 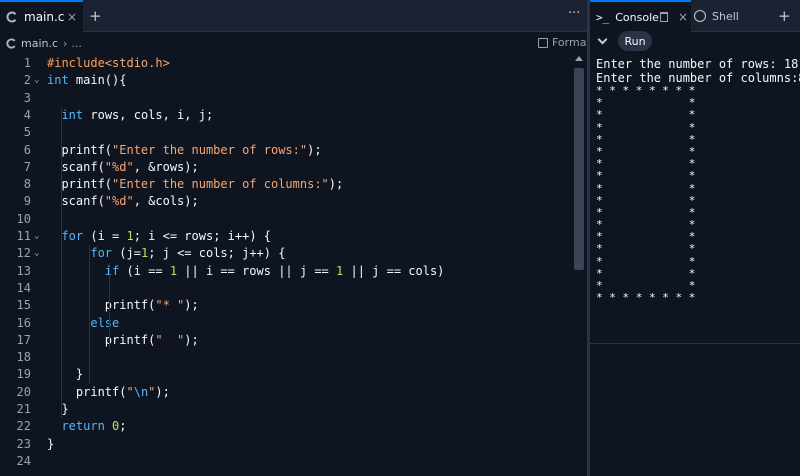 I want to click on line-number: 4, so click(x=27, y=114).